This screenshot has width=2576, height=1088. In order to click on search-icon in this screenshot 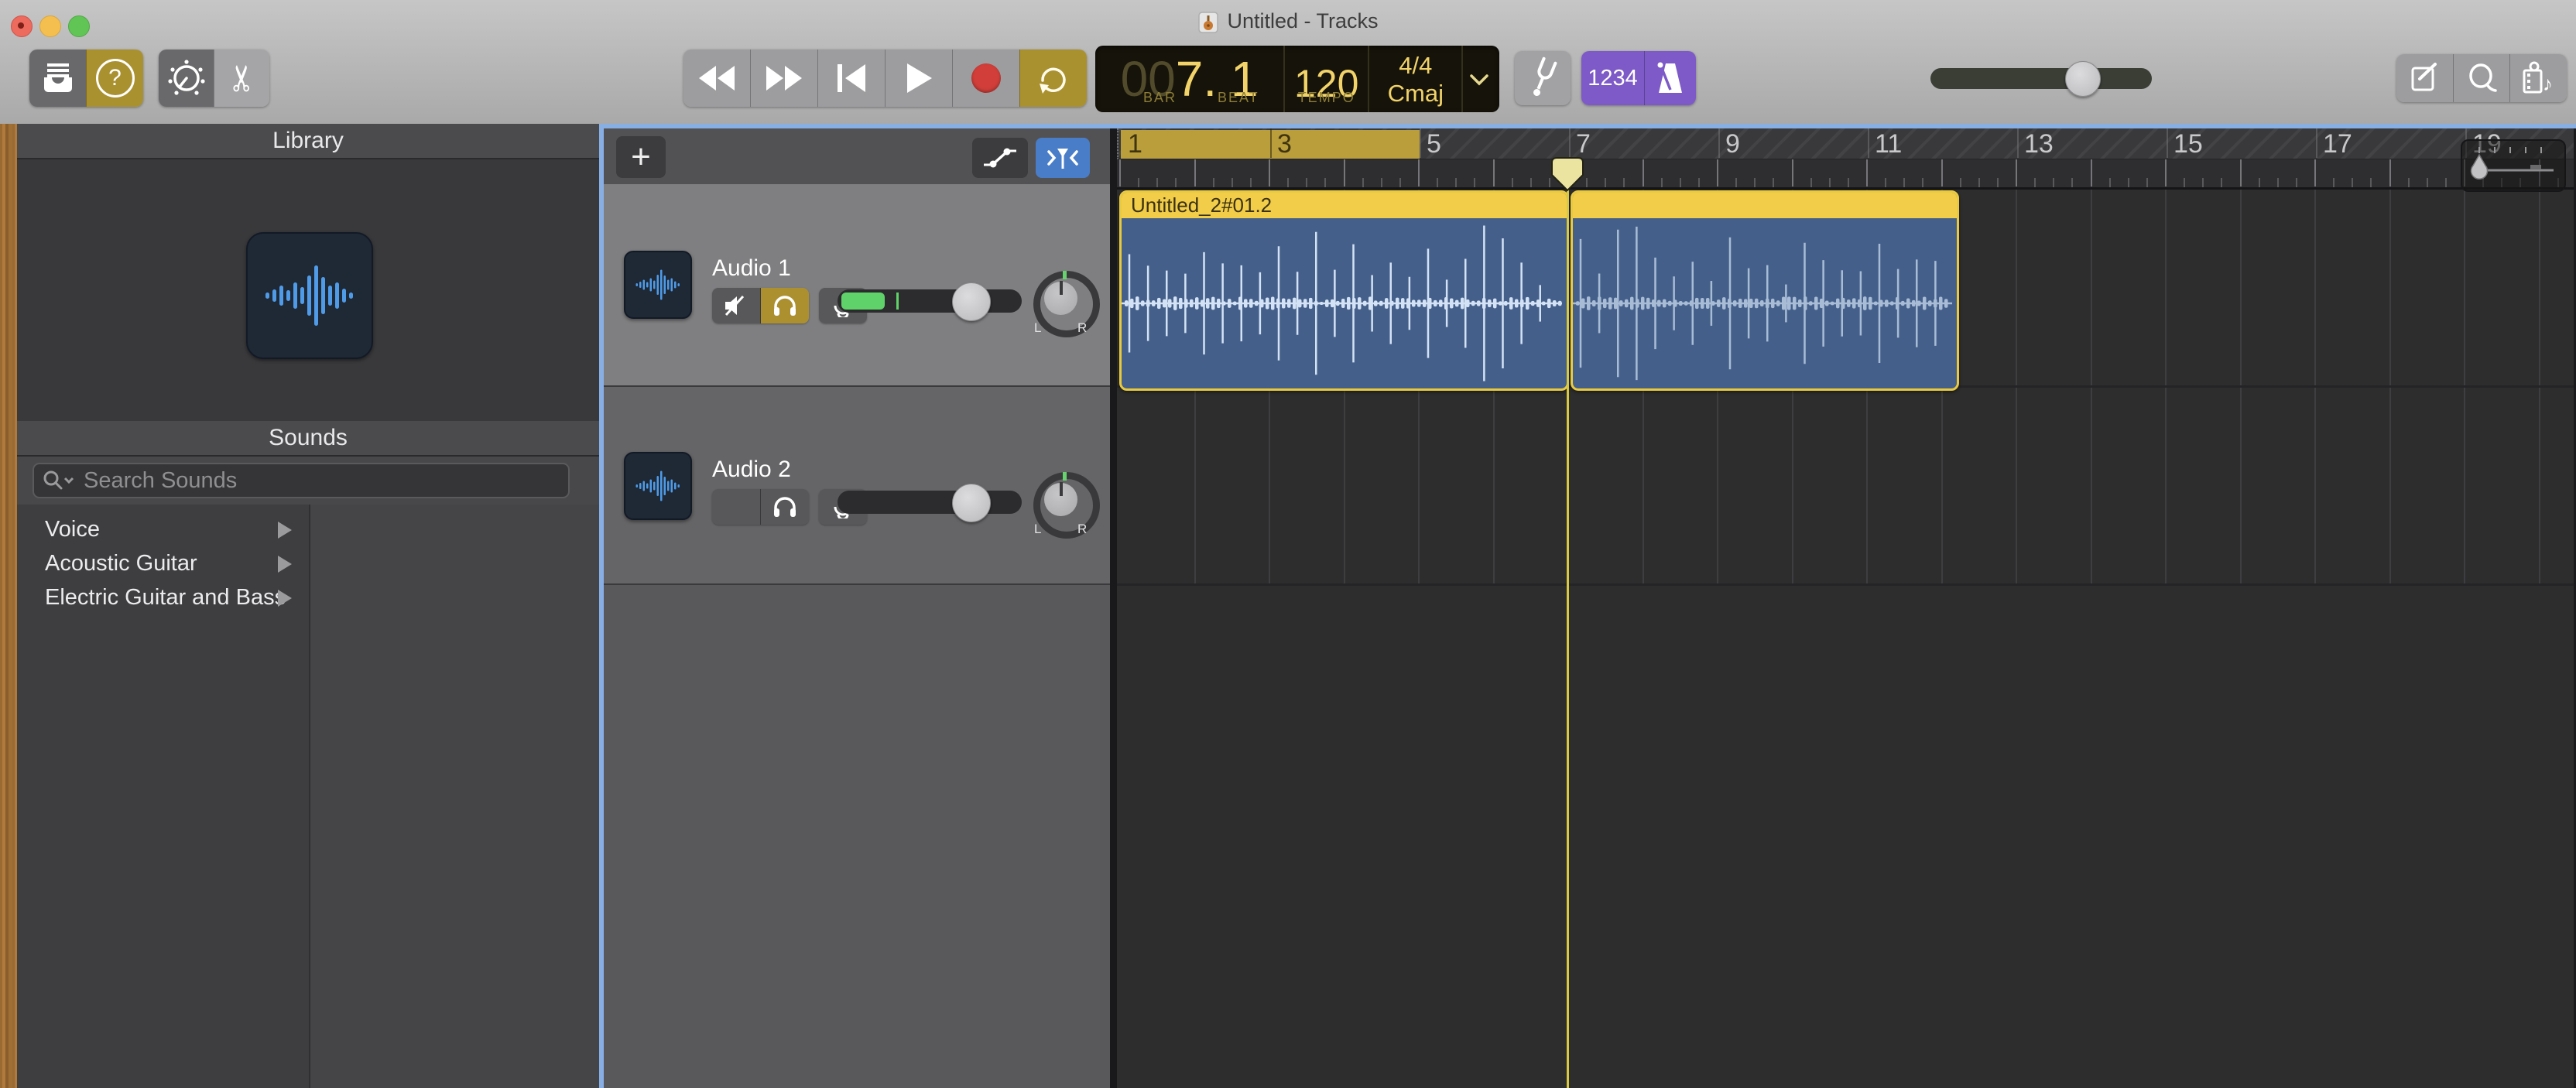, I will do `click(58, 480)`.